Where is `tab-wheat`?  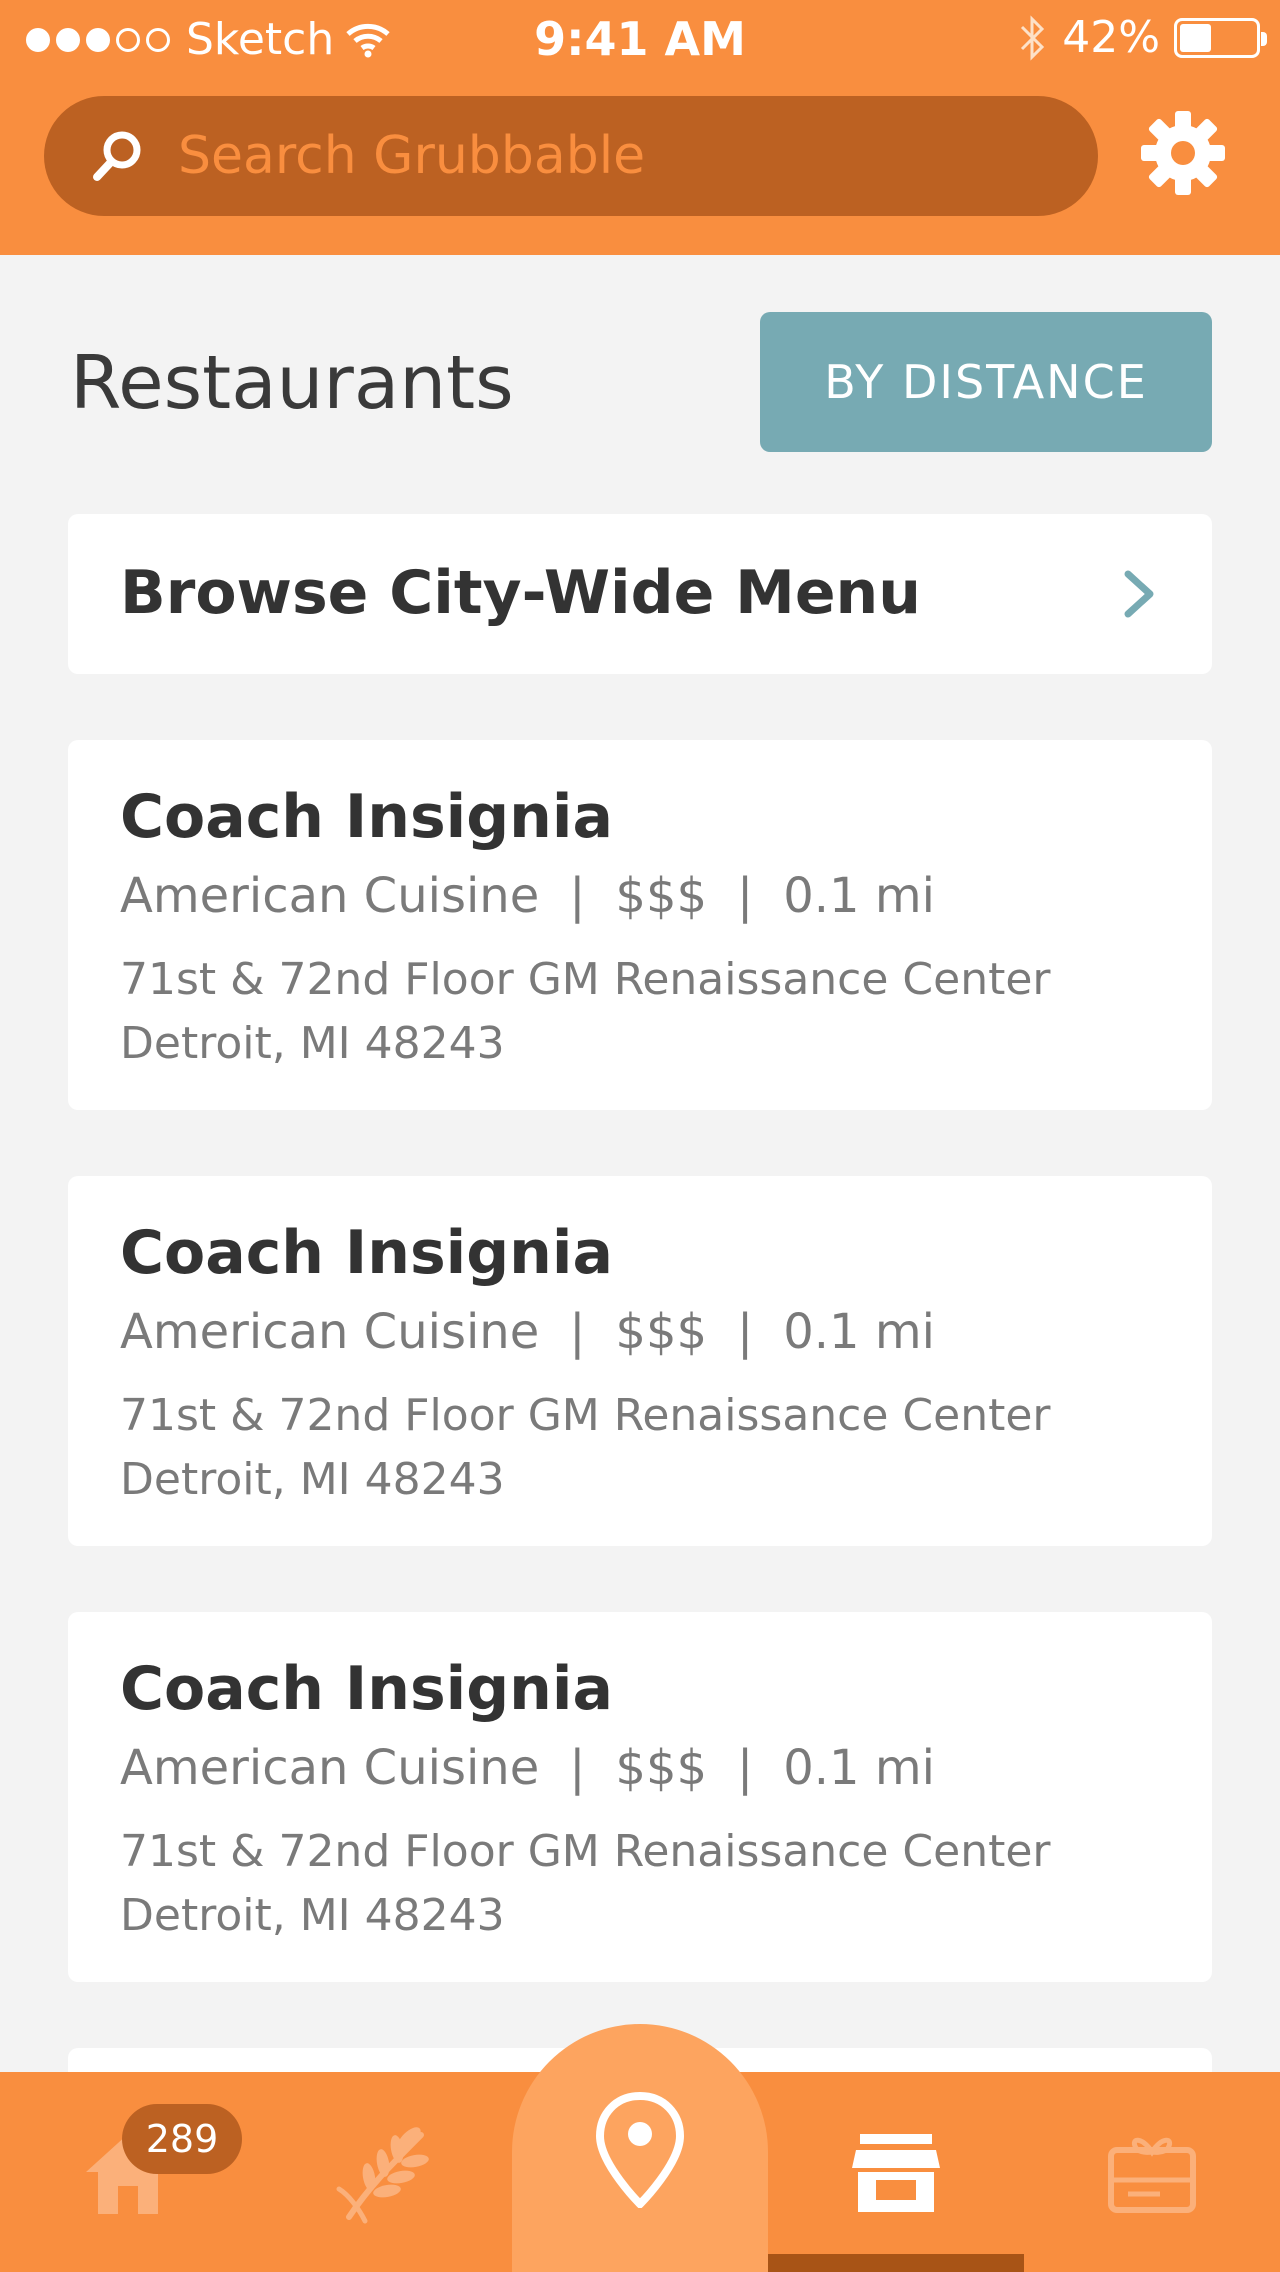 tab-wheat is located at coordinates (384, 2172).